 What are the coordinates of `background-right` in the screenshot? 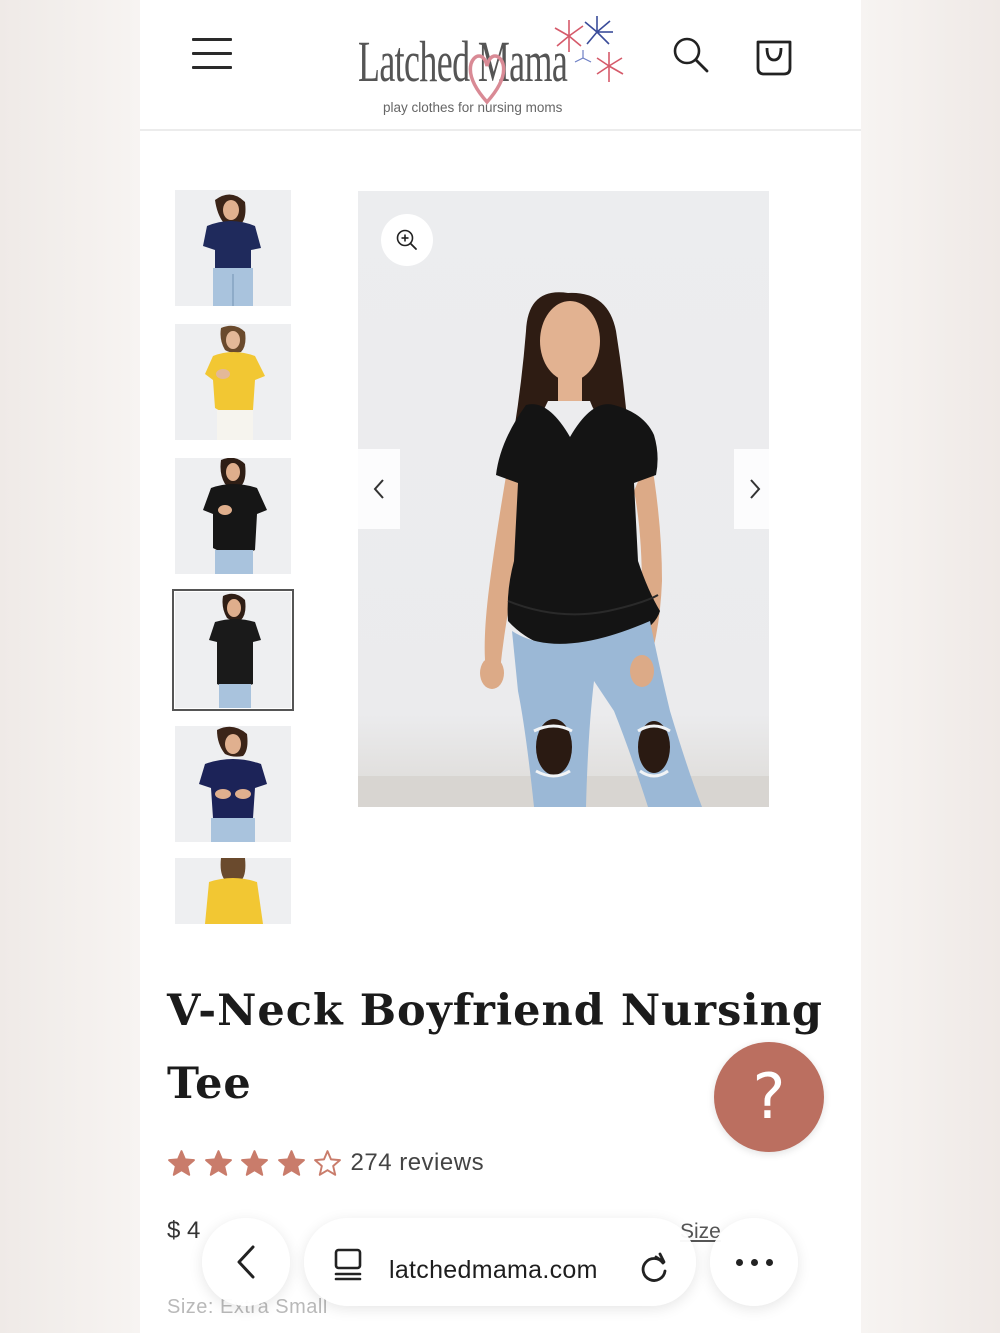 It's located at (930, 666).